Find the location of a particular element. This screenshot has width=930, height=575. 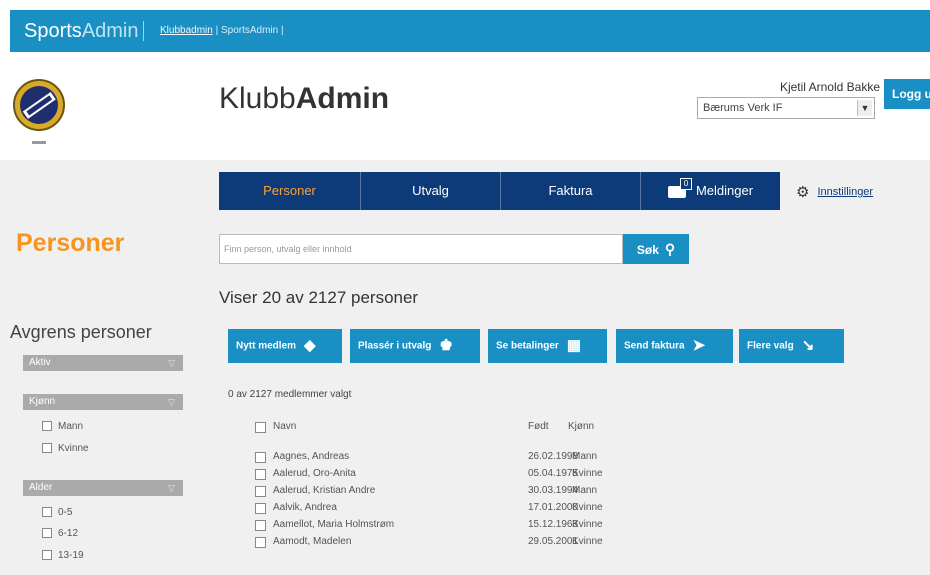

tab-meldinger: 0 Meldinger is located at coordinates (710, 191).